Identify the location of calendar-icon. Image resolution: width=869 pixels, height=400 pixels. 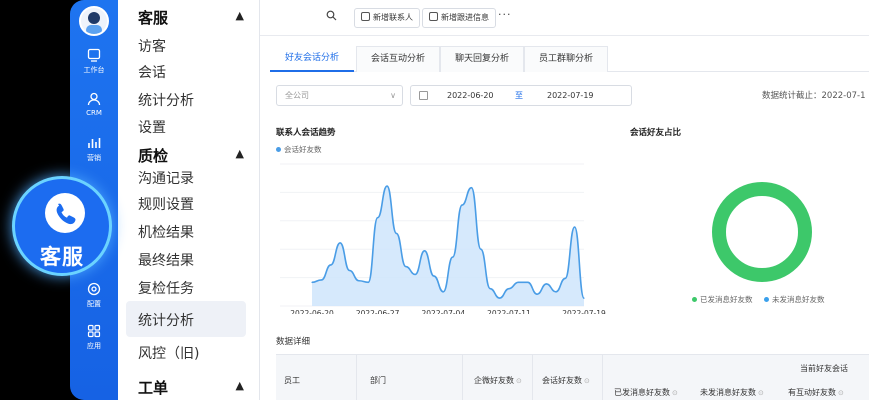
(423, 95).